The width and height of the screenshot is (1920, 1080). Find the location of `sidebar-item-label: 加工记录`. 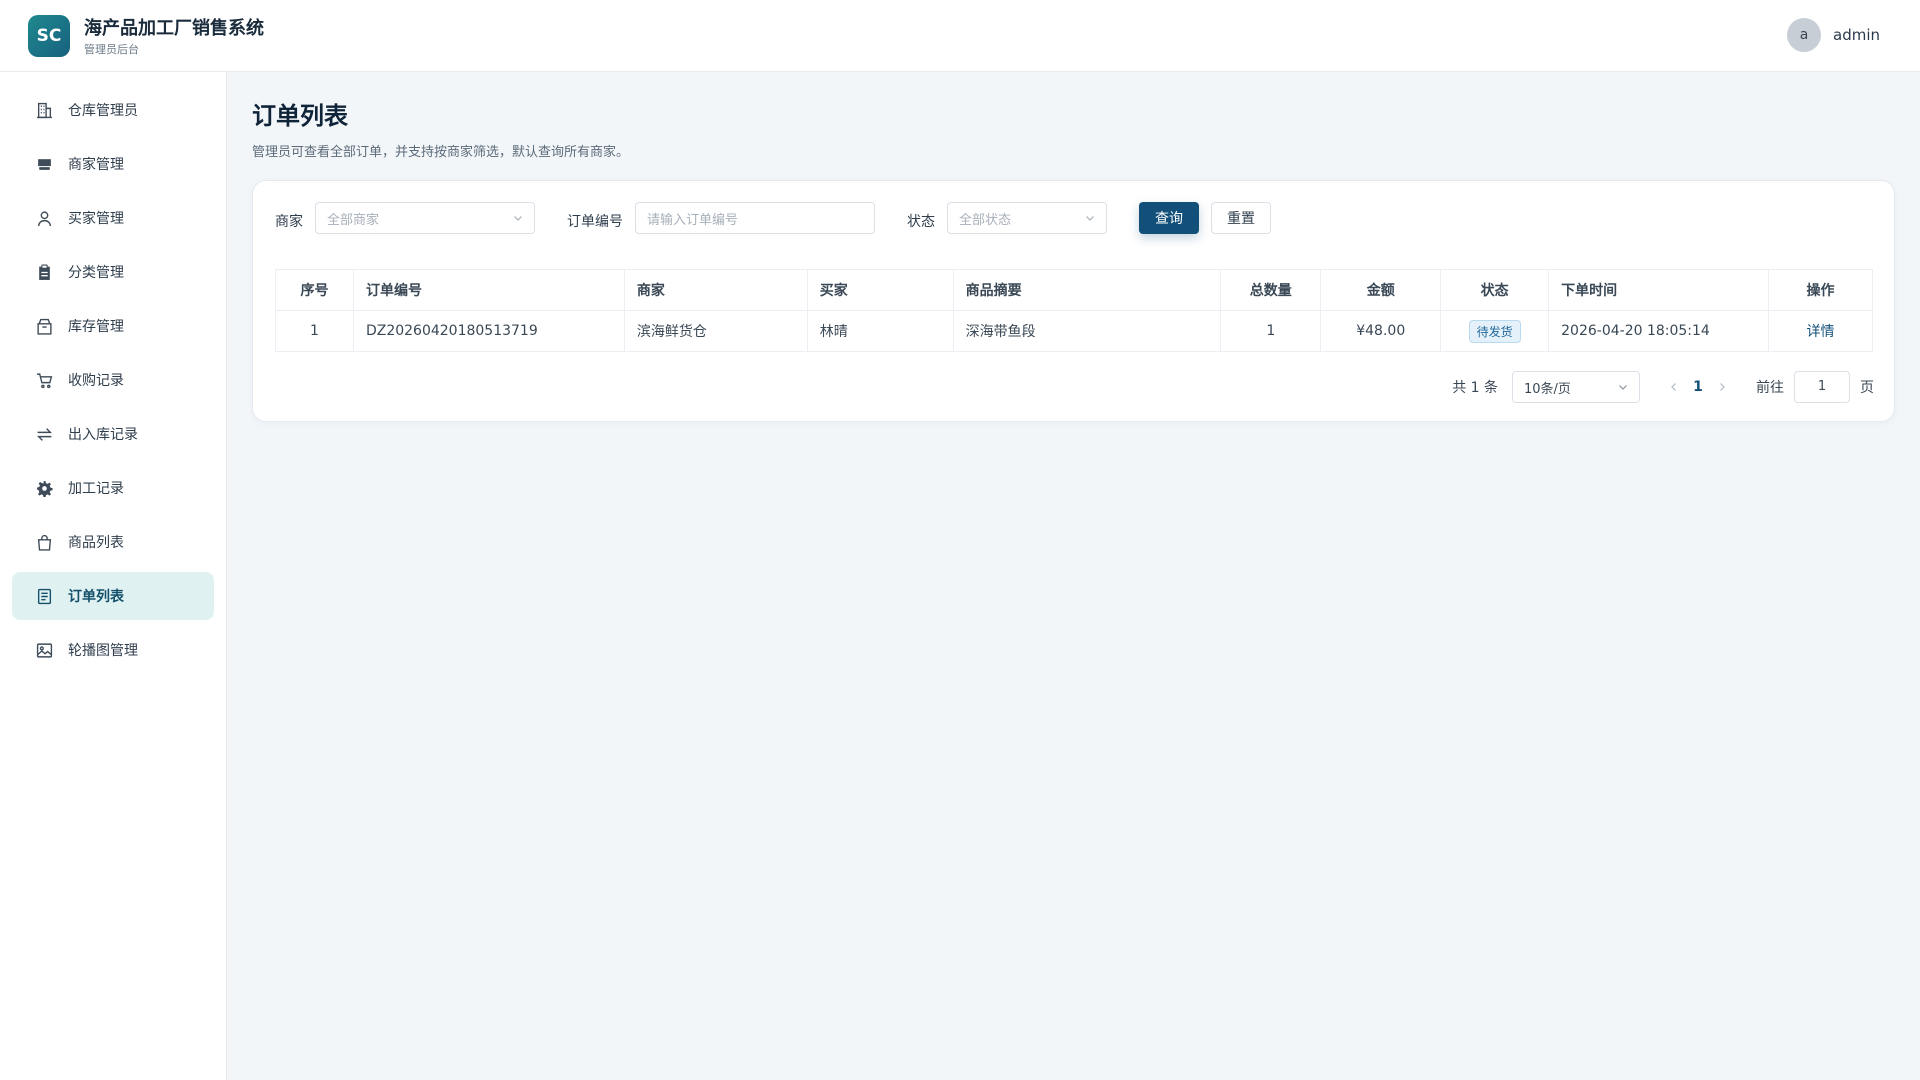

sidebar-item-label: 加工记录 is located at coordinates (96, 489).